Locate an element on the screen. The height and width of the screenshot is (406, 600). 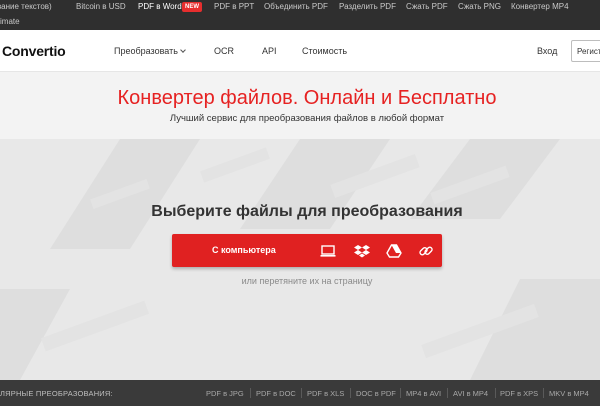
logo: Convertio is located at coordinates (34, 51).